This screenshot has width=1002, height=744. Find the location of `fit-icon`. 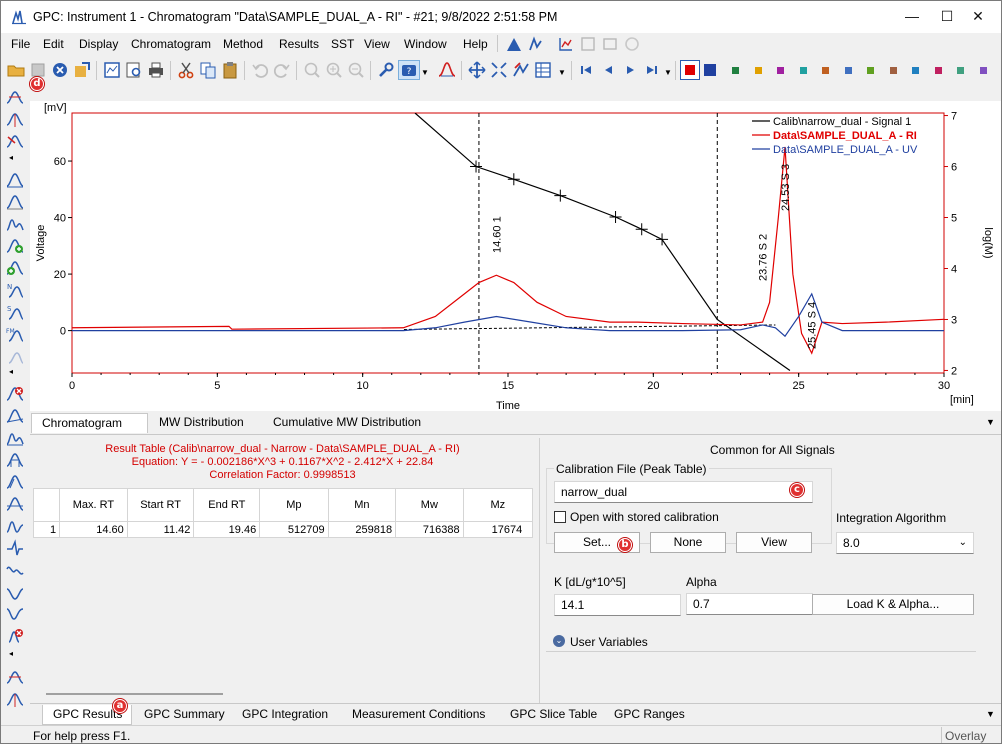

fit-icon is located at coordinates (499, 70).